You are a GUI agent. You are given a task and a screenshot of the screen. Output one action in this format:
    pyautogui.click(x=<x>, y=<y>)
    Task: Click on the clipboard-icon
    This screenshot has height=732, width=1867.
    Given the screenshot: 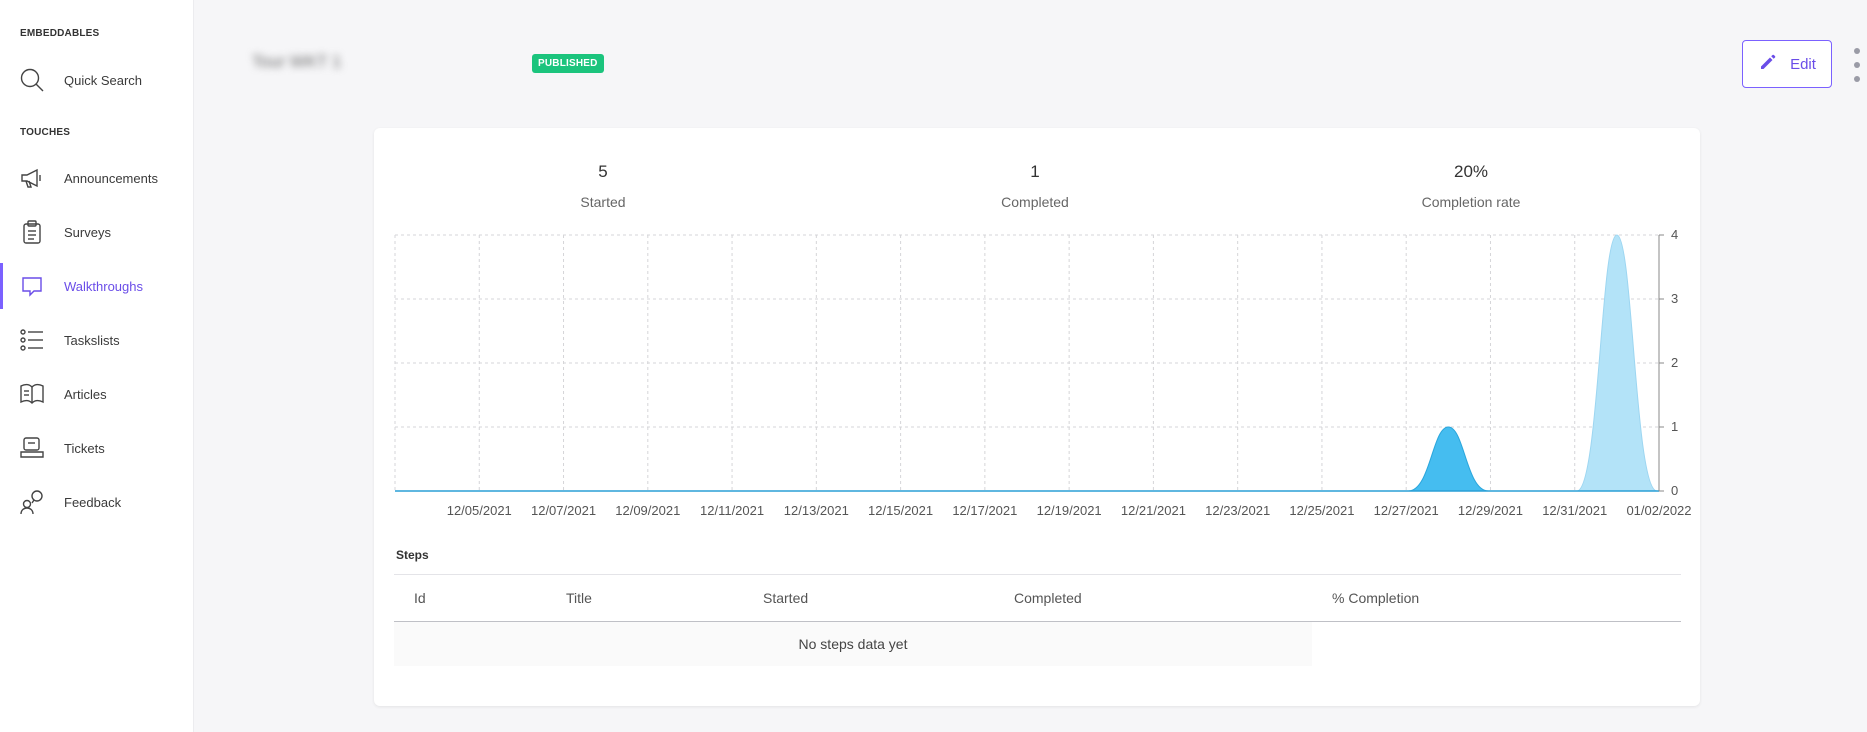 What is the action you would take?
    pyautogui.click(x=32, y=232)
    